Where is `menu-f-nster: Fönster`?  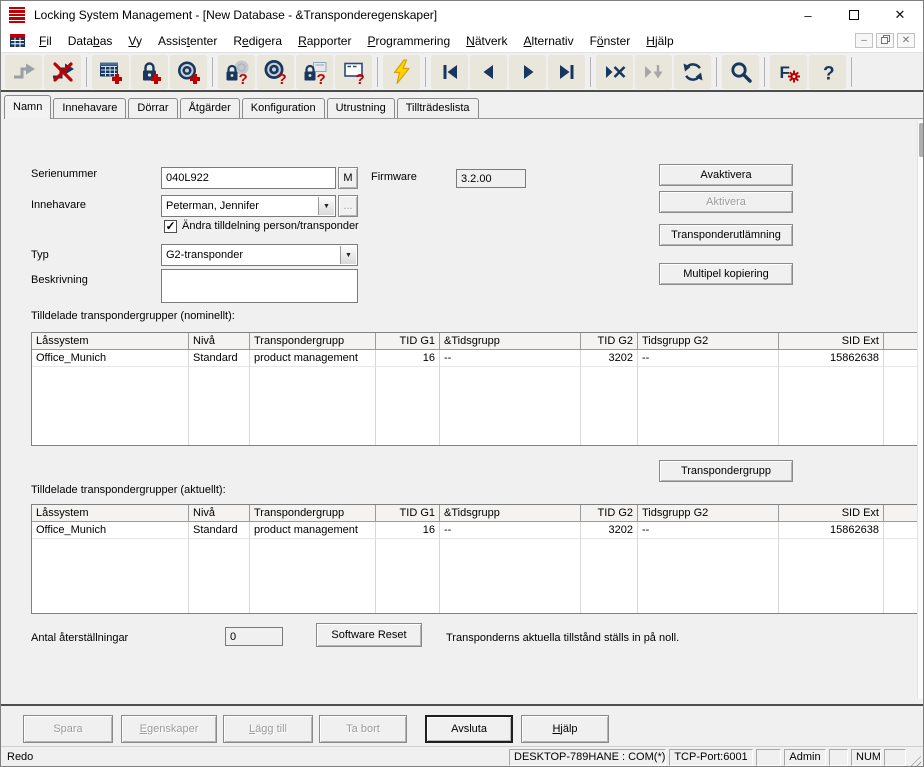 menu-f-nster: Fönster is located at coordinates (610, 41).